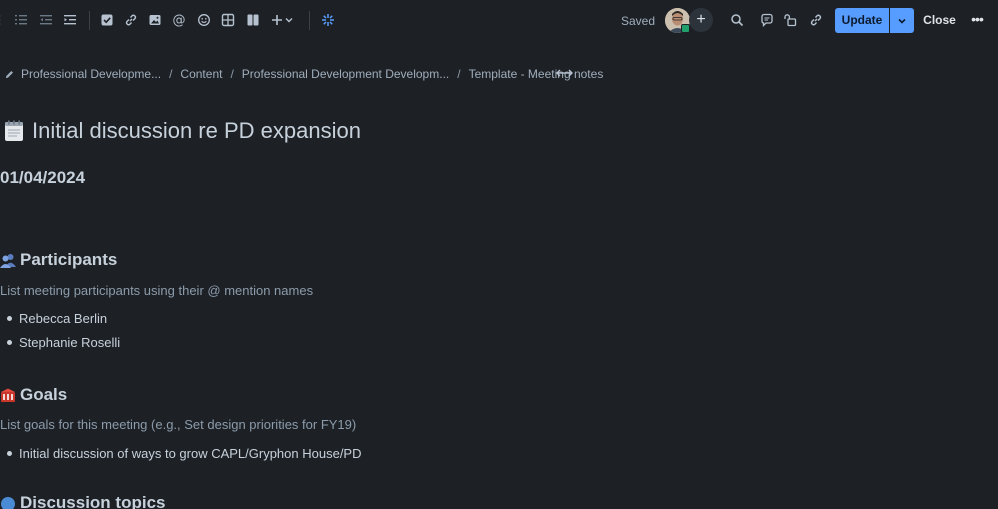 The height and width of the screenshot is (509, 998). I want to click on search-icon, so click(737, 20).